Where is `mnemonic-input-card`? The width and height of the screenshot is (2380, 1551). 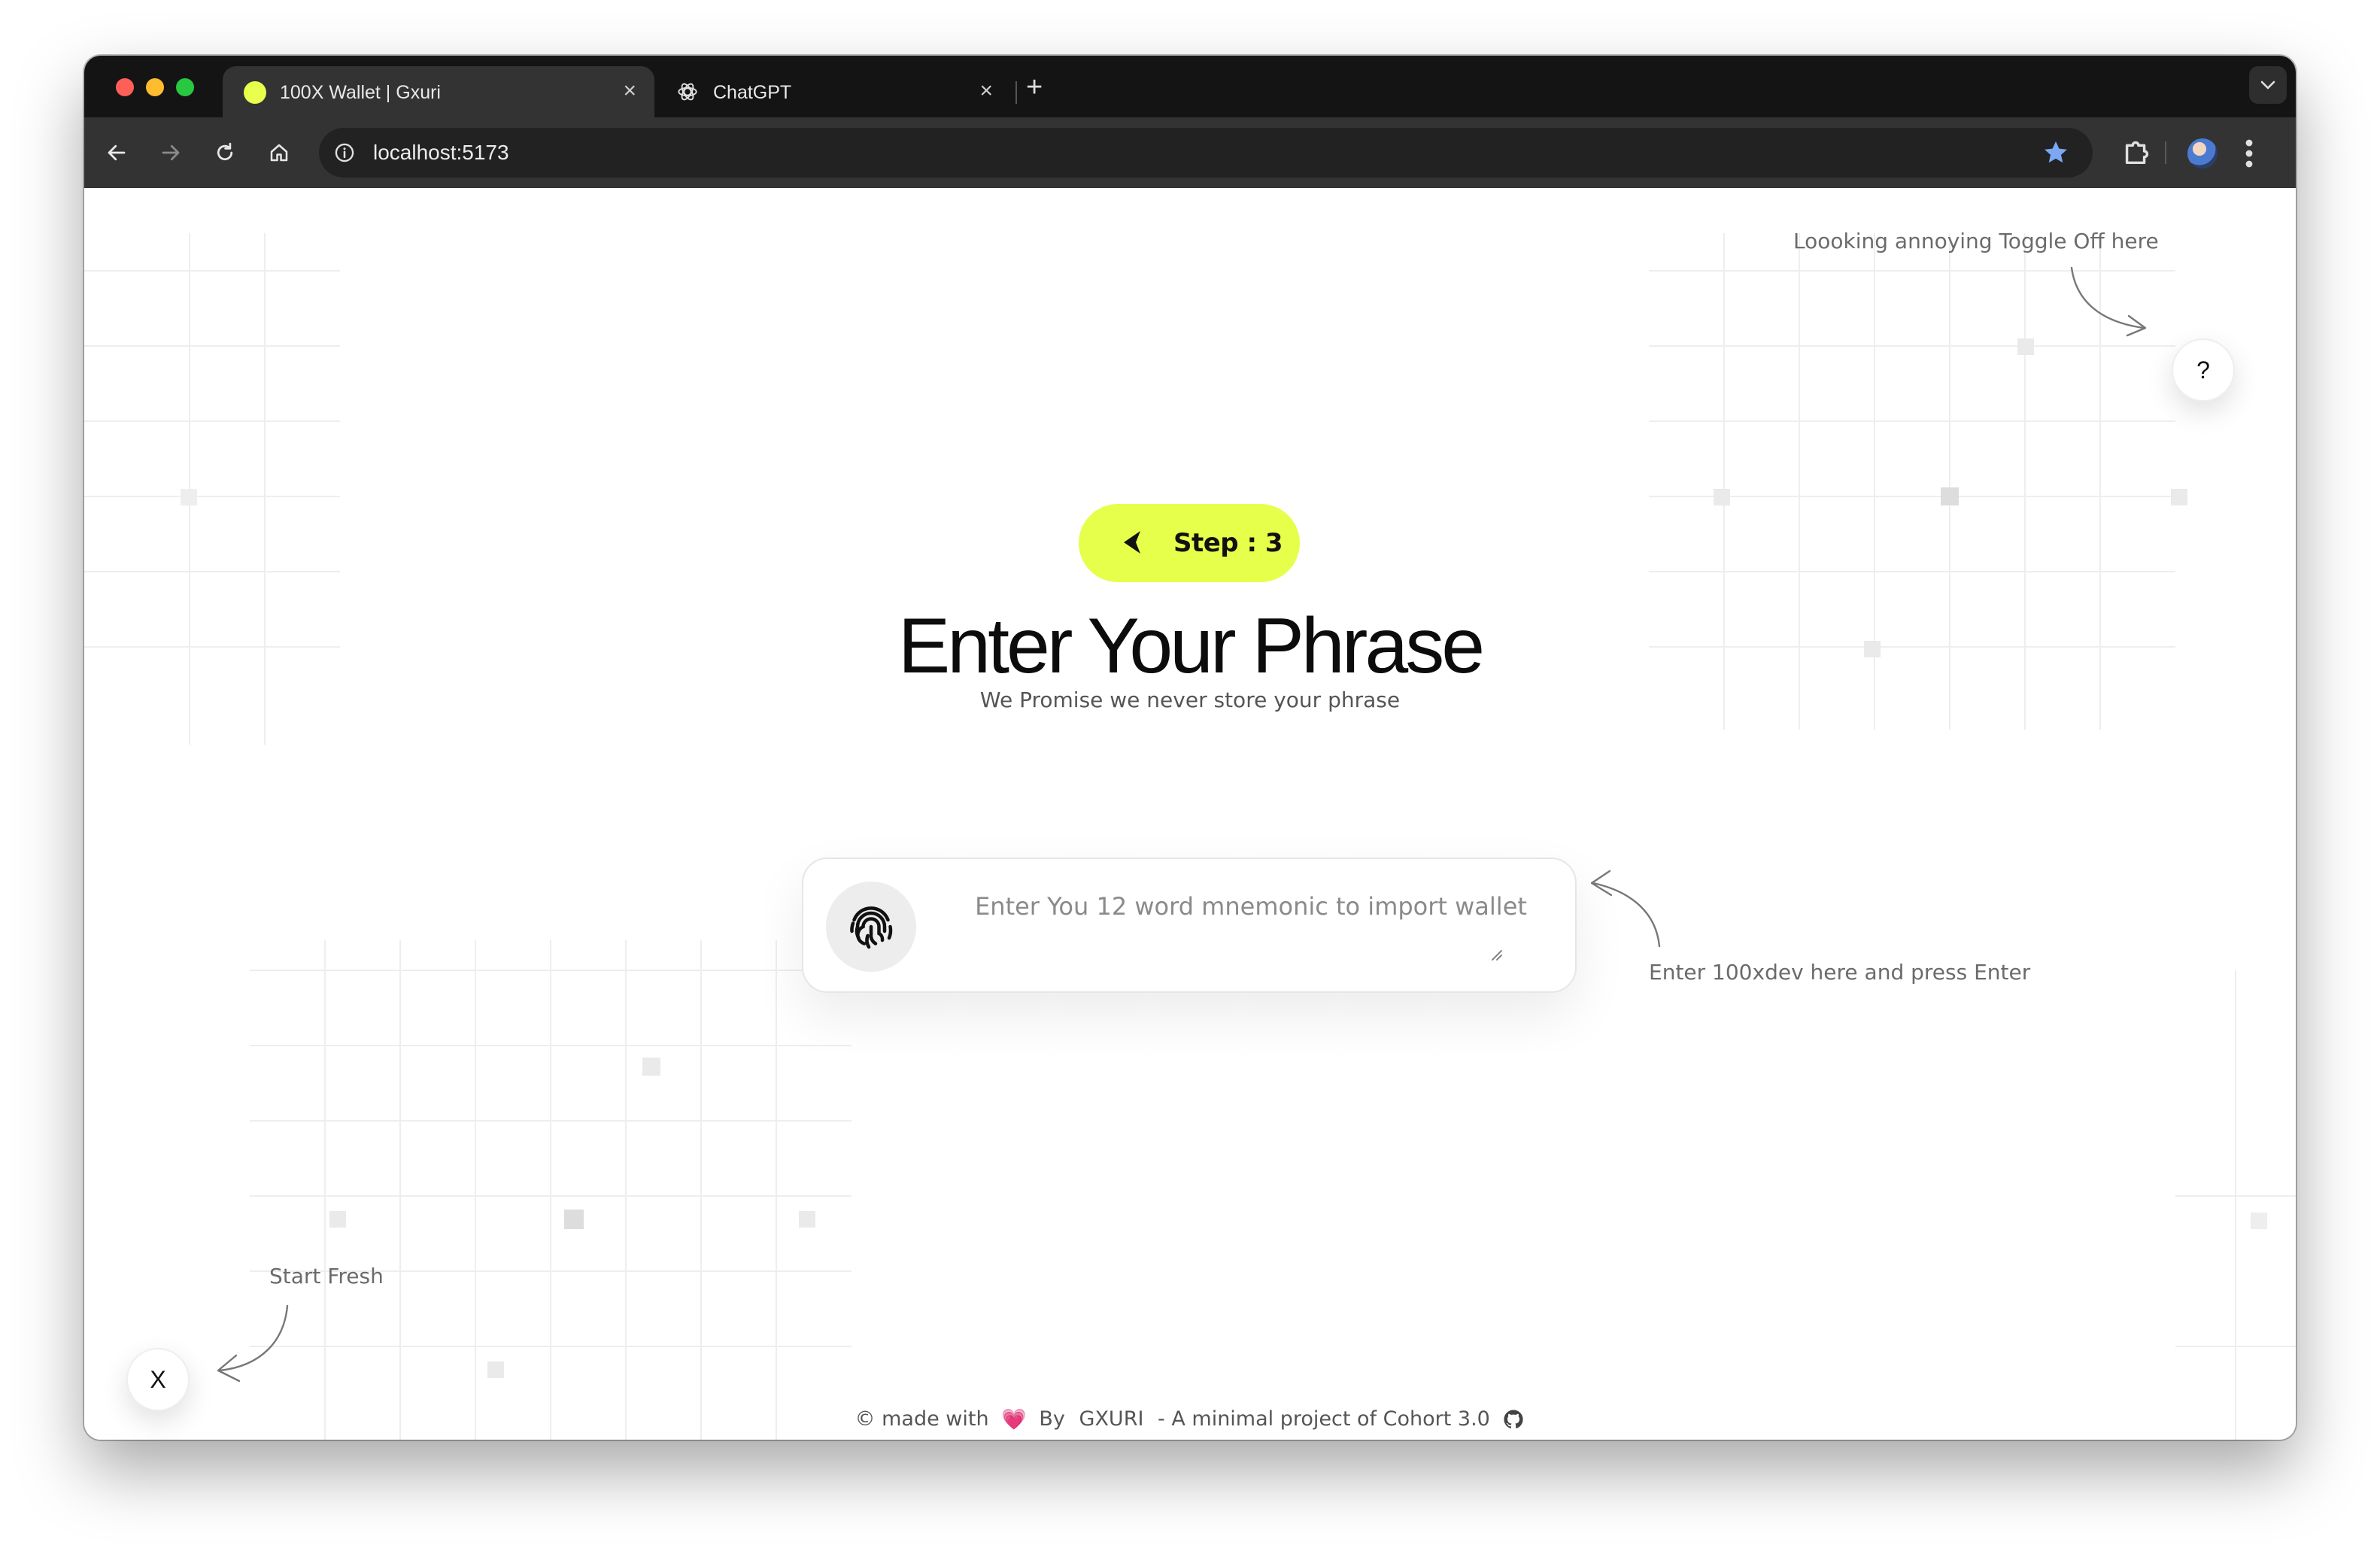
mnemonic-input-card is located at coordinates (1189, 925).